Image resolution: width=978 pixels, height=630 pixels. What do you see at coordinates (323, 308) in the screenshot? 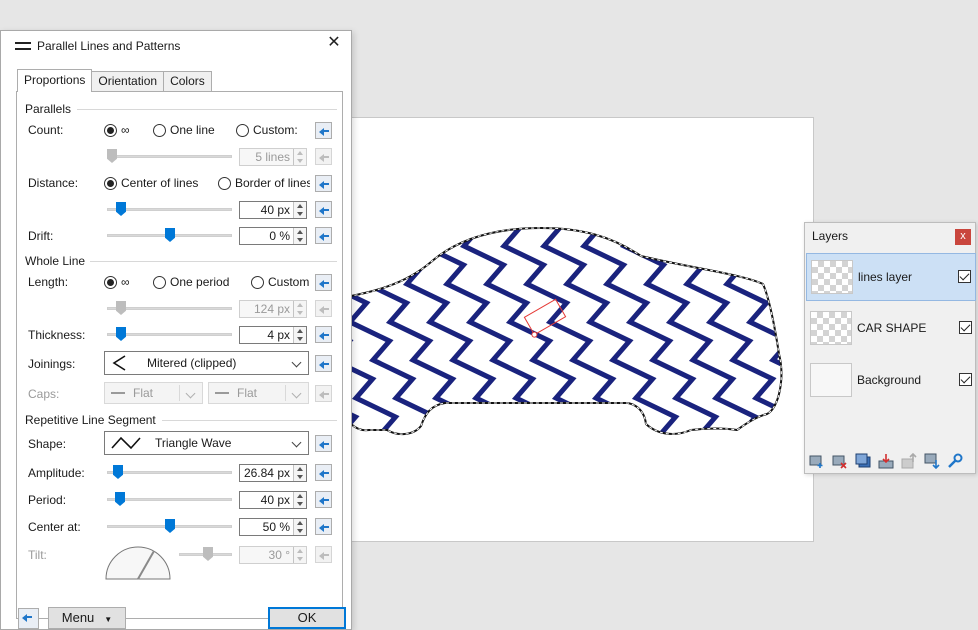
I see `length-value-reset-button` at bounding box center [323, 308].